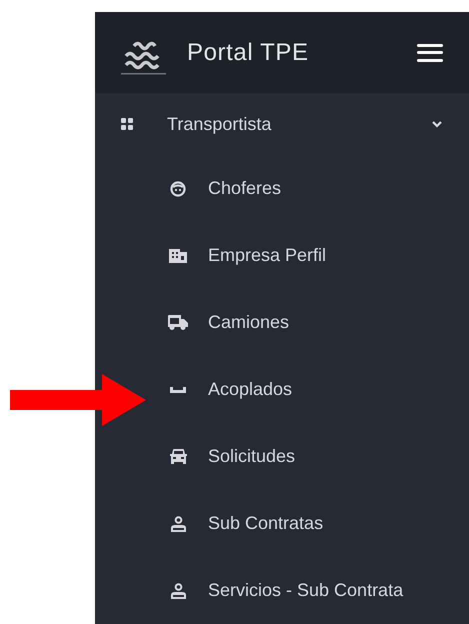 The image size is (469, 624). What do you see at coordinates (248, 53) in the screenshot?
I see `app-title: Portal TPE` at bounding box center [248, 53].